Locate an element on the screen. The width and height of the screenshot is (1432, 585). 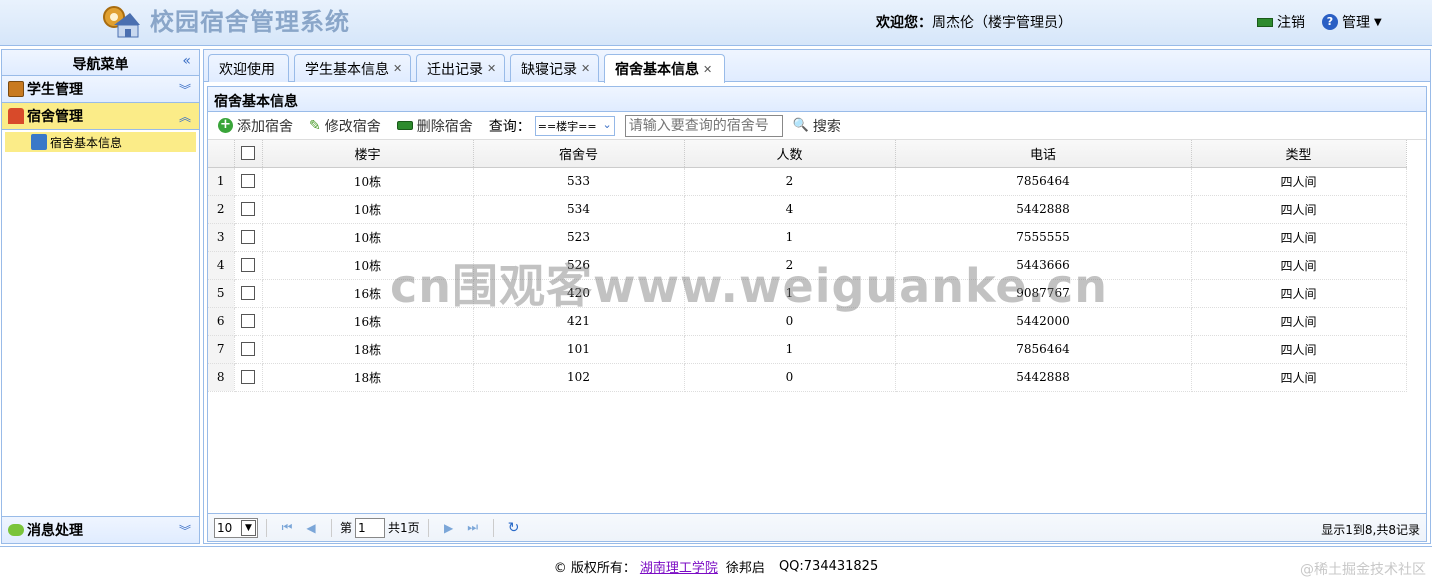
nav-item-dorm-info: 宿舍基本信息 is located at coordinates (100, 142).